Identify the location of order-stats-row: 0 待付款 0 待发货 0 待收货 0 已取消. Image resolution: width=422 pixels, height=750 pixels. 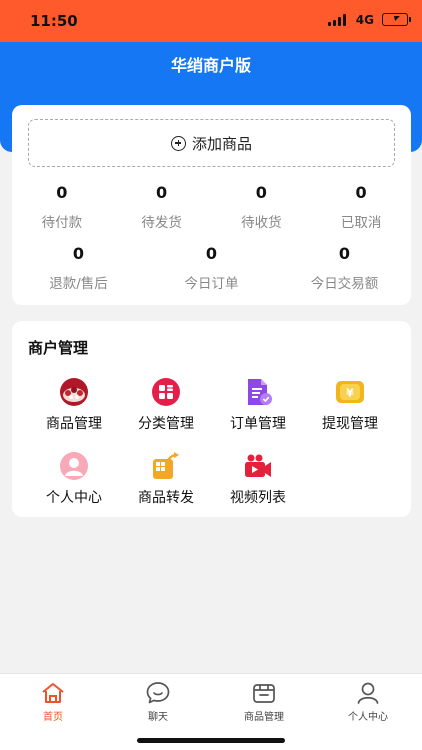
(211, 207).